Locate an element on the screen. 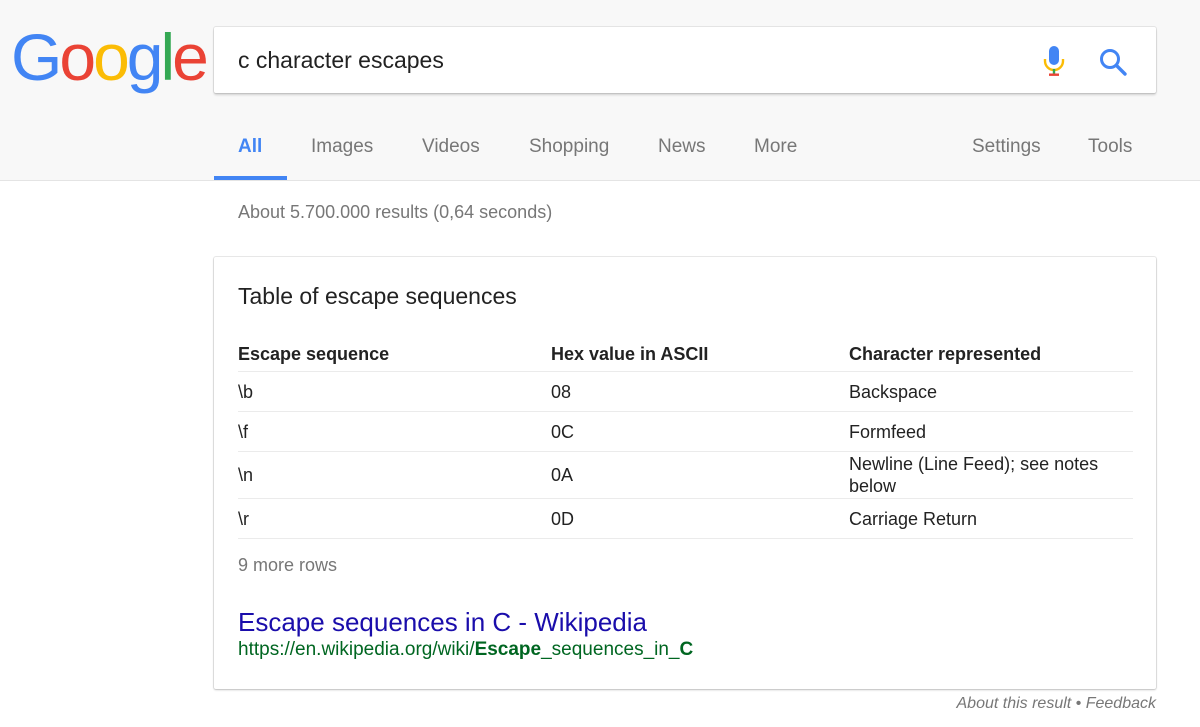 The height and width of the screenshot is (727, 1200). tab-more: More is located at coordinates (775, 147).